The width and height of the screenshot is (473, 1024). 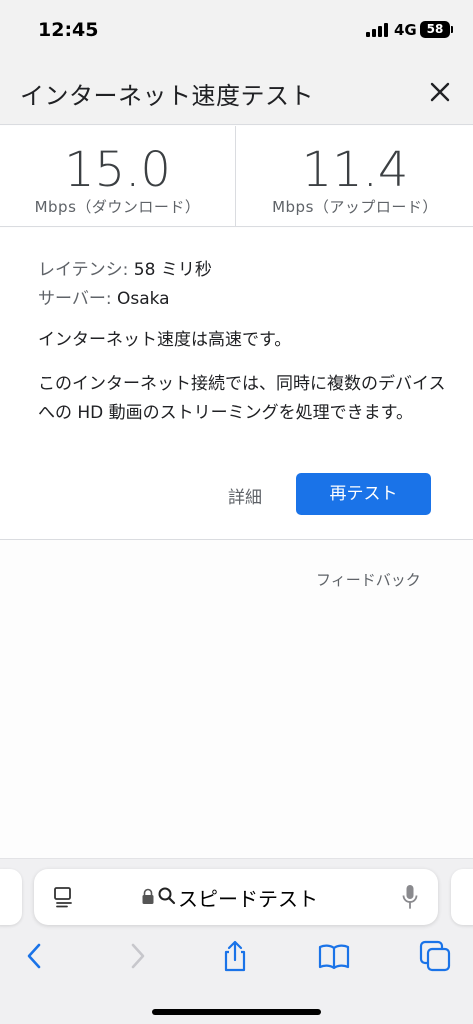 I want to click on latency-row: レイテンシ: 58 ミリ秒, so click(x=125, y=267).